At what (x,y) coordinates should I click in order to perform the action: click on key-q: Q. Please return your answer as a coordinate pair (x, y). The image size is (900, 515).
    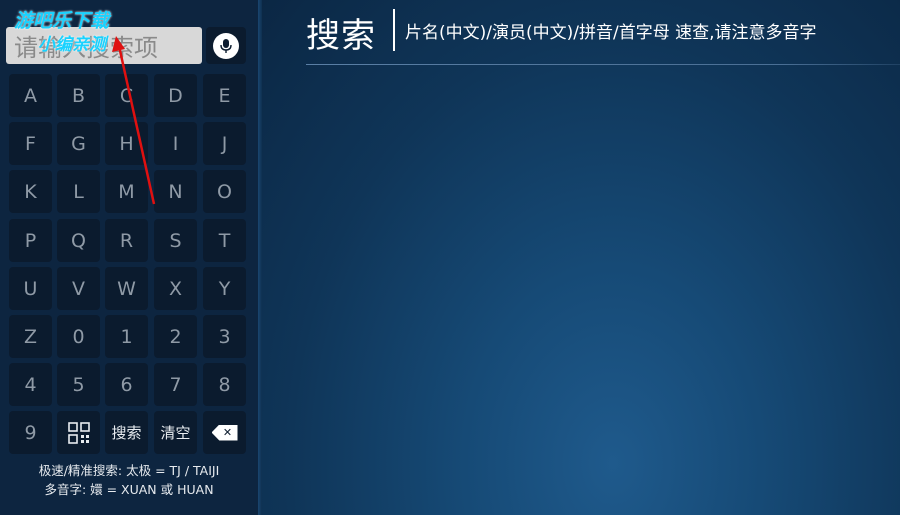
    Looking at the image, I should click on (78, 240).